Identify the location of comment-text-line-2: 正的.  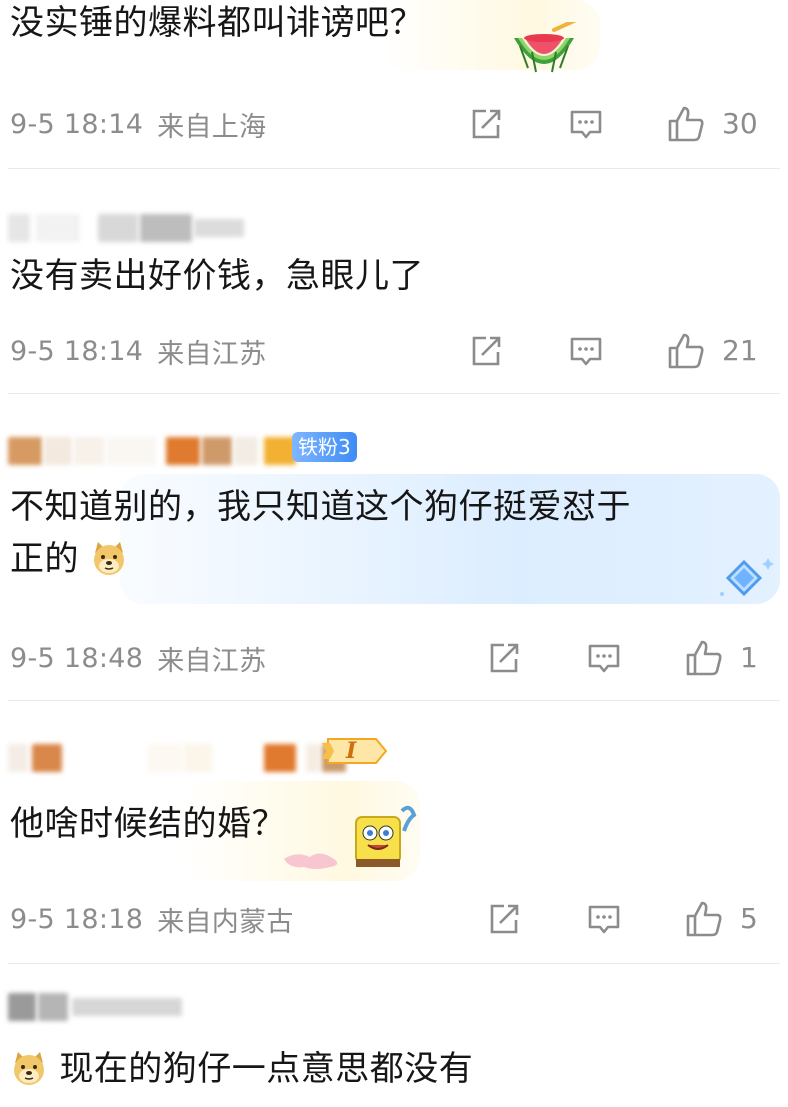
(69, 559).